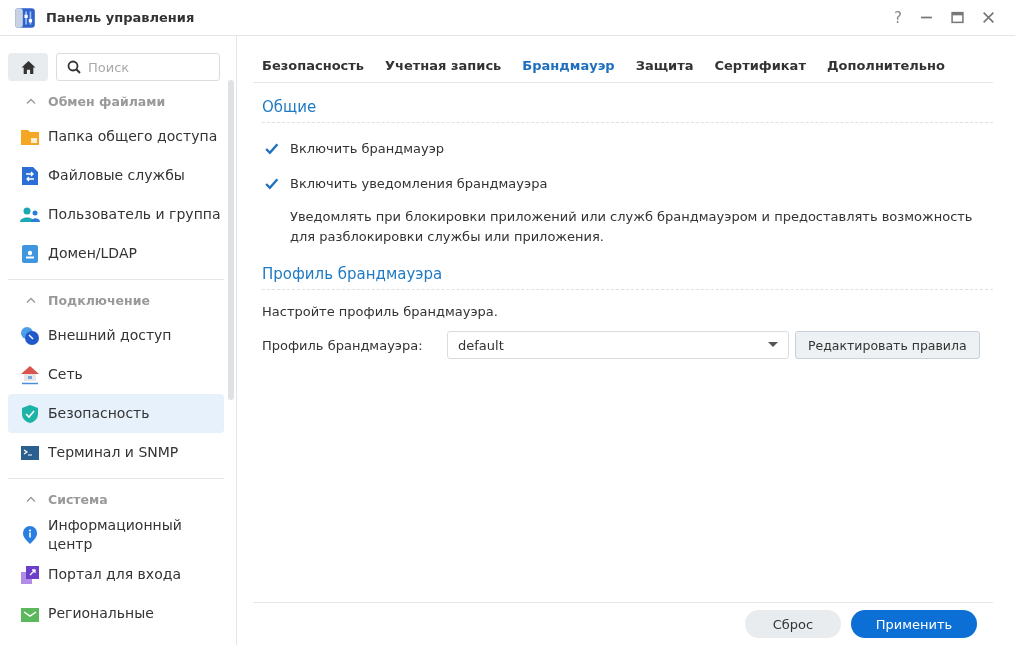 This screenshot has width=1015, height=645. Describe the element at coordinates (343, 345) in the screenshot. I see `field-label: Профиль брандмауэра:` at that location.